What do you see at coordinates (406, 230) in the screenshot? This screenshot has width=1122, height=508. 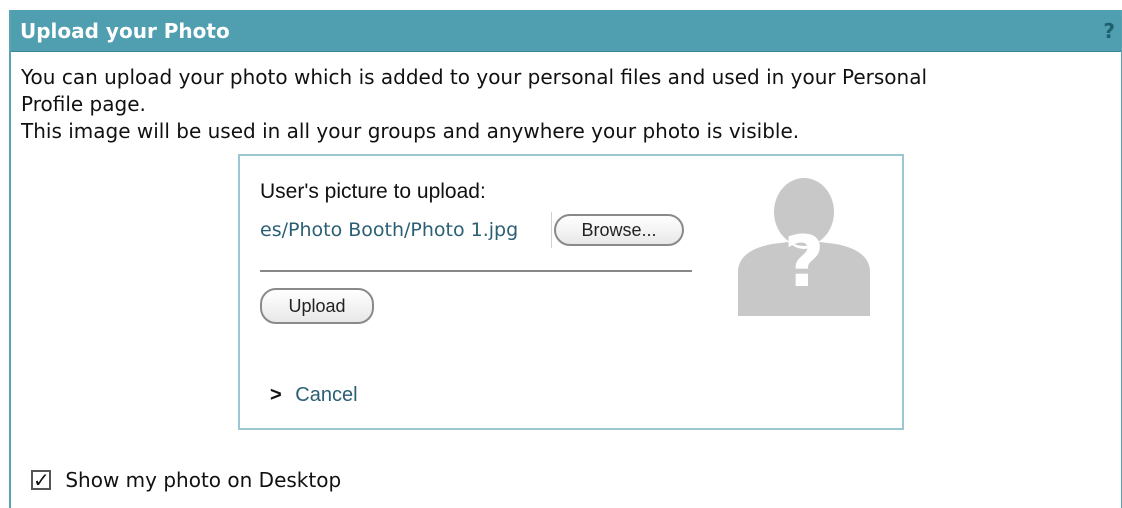 I see `file-path-input: es/Photo Booth/Photo 1.jpg` at bounding box center [406, 230].